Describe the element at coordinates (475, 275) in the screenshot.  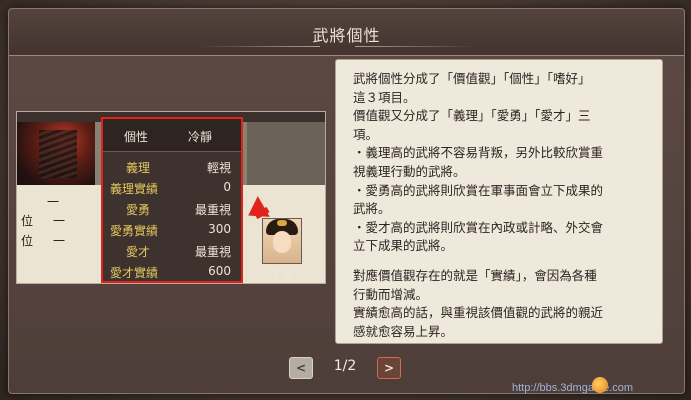
I see `description-line: 對應價值觀存在的就是「實績」，會因為各種` at that location.